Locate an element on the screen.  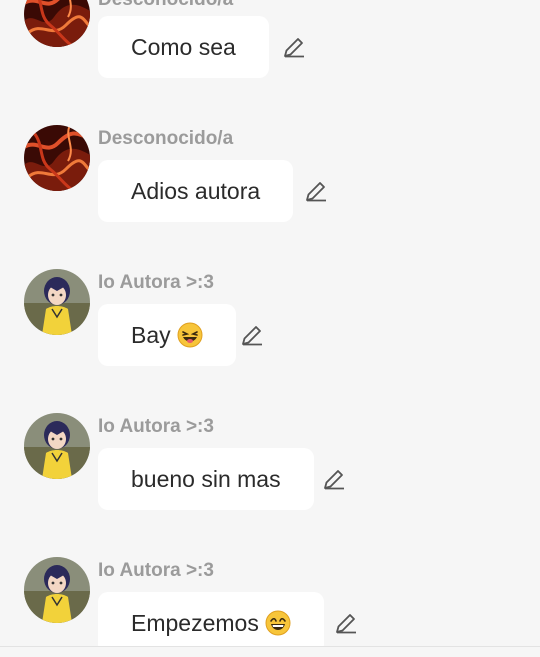
message-text: Empezemos is located at coordinates (195, 622).